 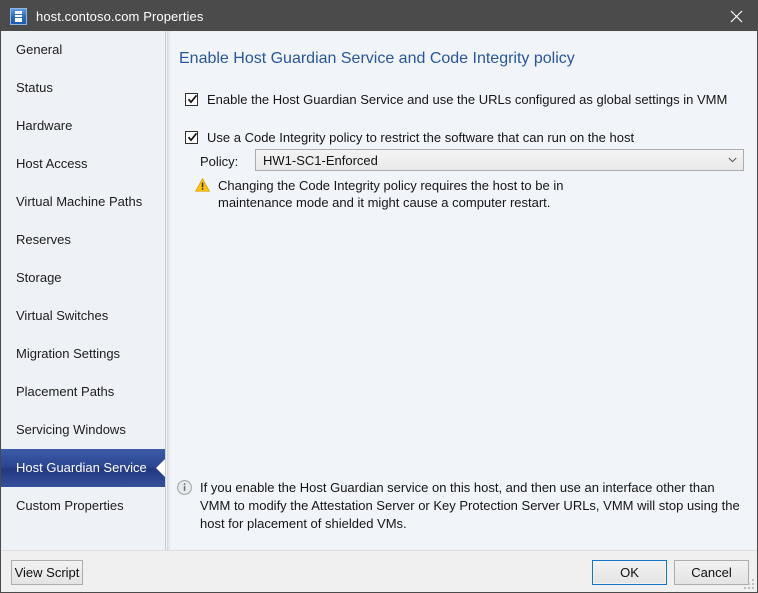 What do you see at coordinates (191, 99) in the screenshot?
I see `enable-hgs-checkbox` at bounding box center [191, 99].